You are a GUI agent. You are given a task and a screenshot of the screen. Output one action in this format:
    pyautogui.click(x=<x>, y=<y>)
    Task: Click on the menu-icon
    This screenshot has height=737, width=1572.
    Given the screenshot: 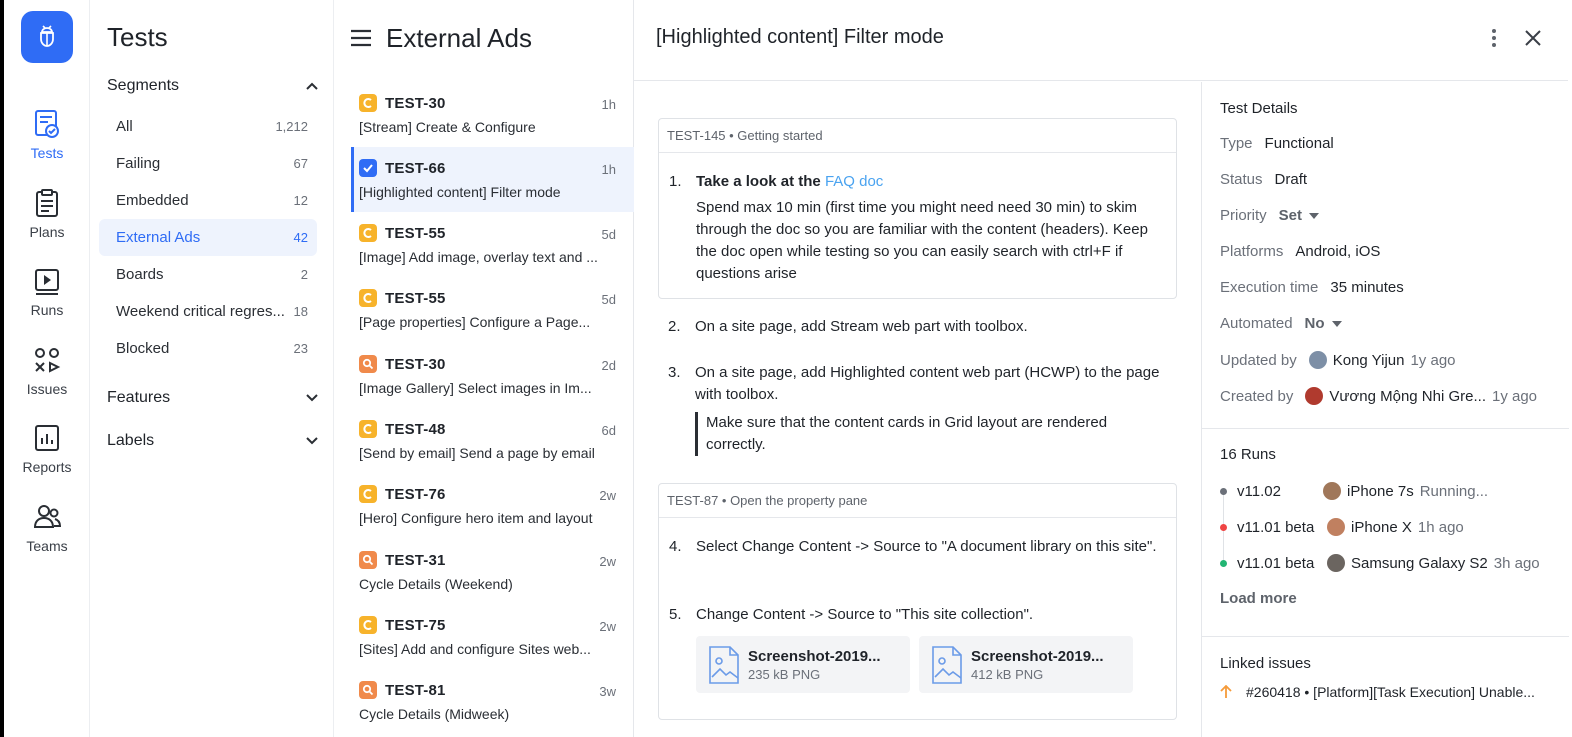 What is the action you would take?
    pyautogui.click(x=361, y=38)
    